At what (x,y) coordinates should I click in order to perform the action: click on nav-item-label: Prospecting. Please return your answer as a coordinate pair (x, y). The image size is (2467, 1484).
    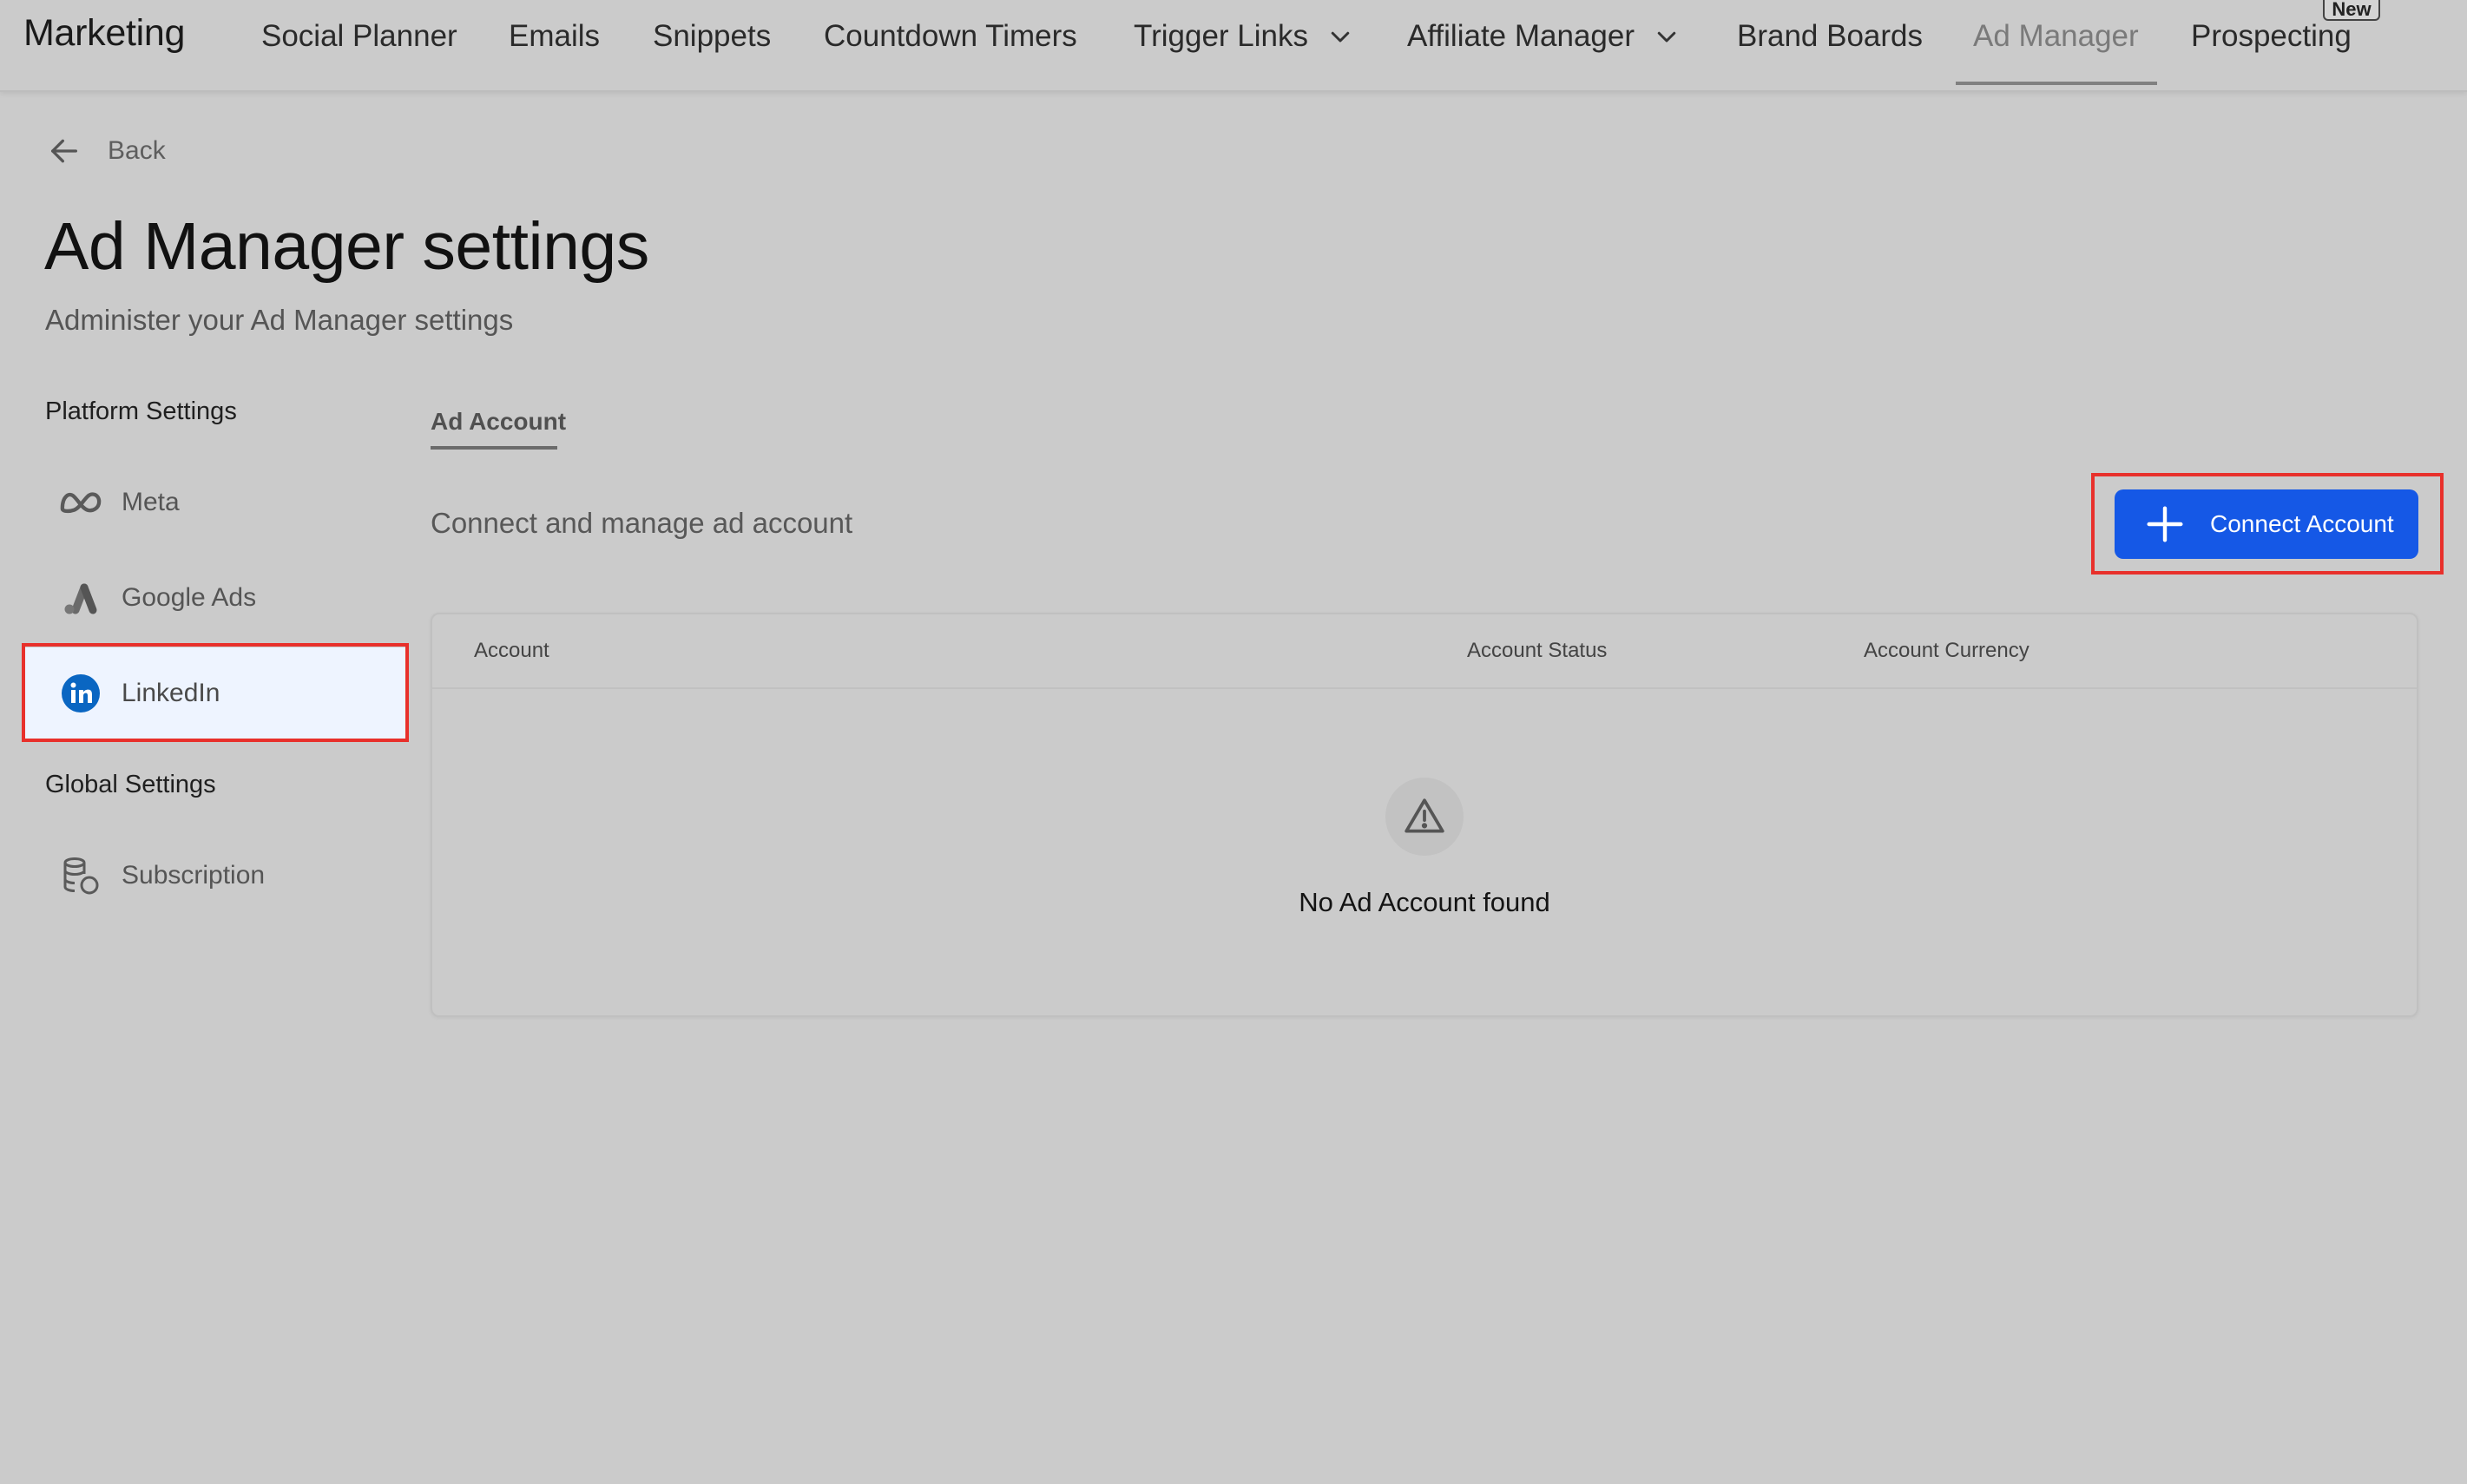
    Looking at the image, I should click on (2271, 36).